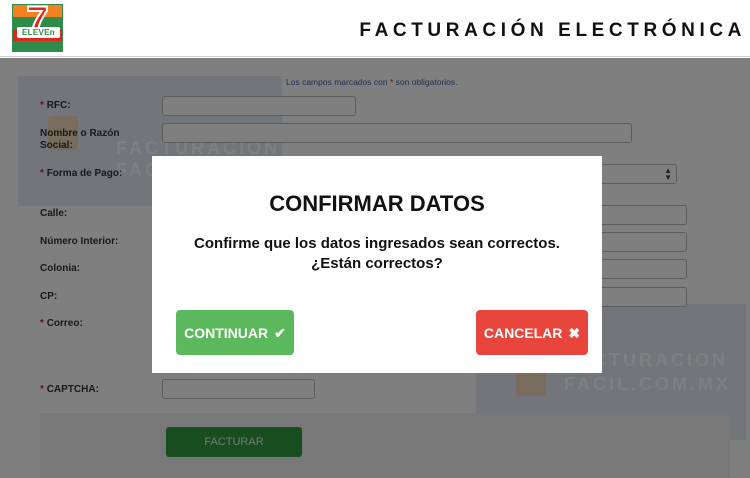 The width and height of the screenshot is (750, 478). I want to click on cancel-label: CANCELAR, so click(523, 332).